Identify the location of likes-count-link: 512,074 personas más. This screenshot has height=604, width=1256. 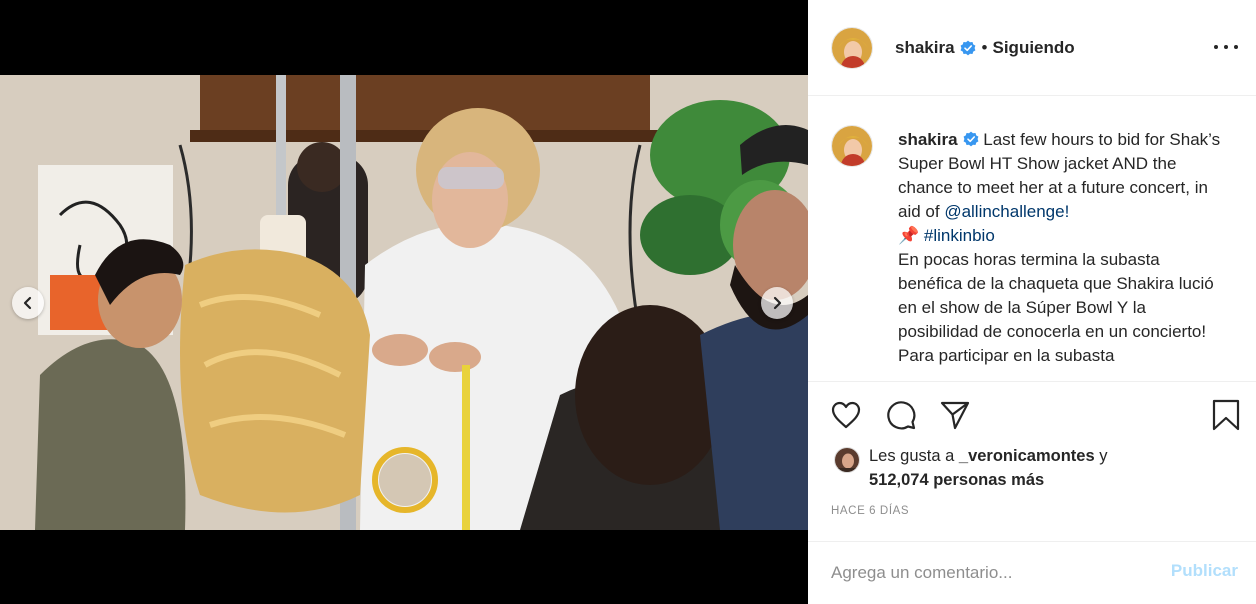
(956, 480).